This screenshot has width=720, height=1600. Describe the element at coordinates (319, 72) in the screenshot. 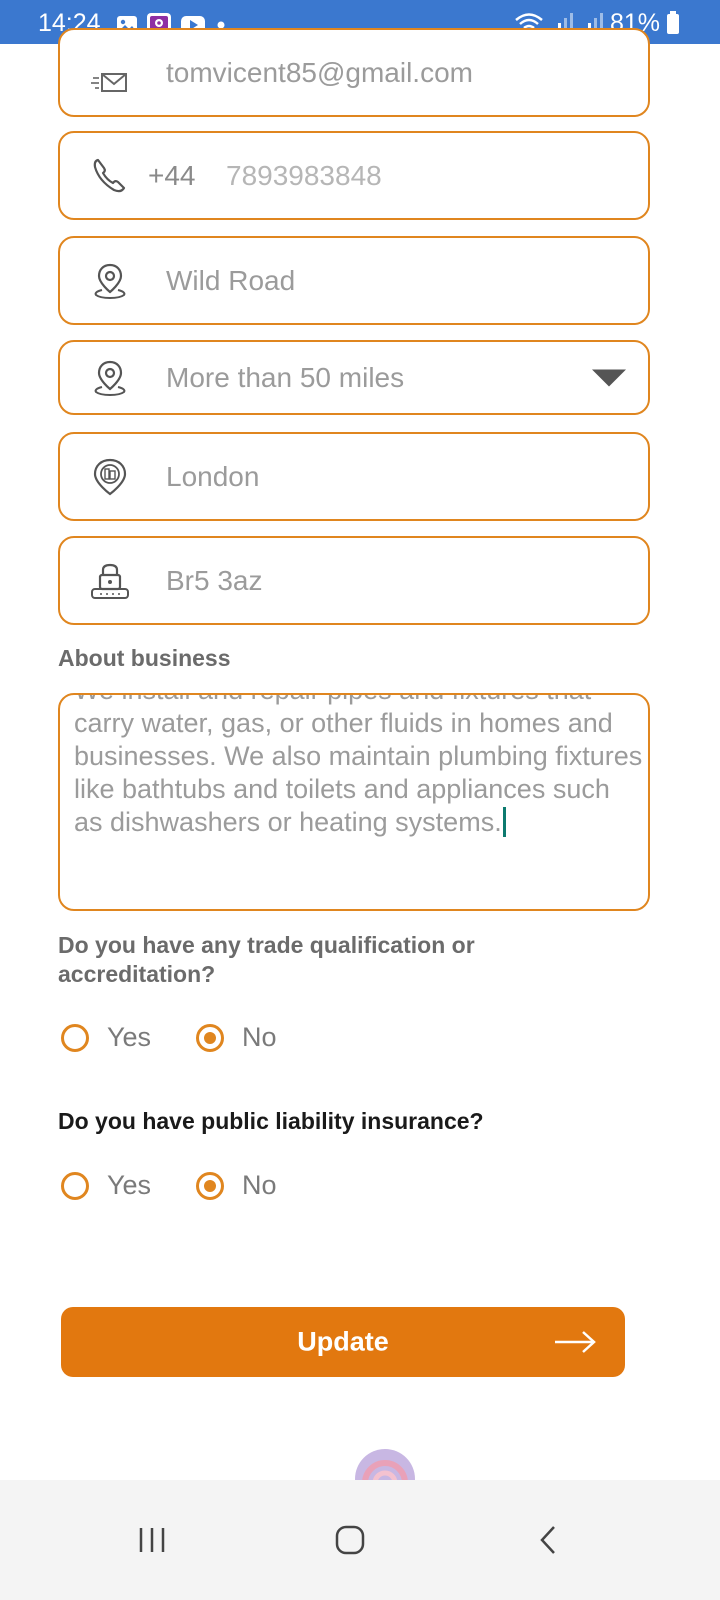

I see `email-value: tomvicent85@gmail.com` at that location.